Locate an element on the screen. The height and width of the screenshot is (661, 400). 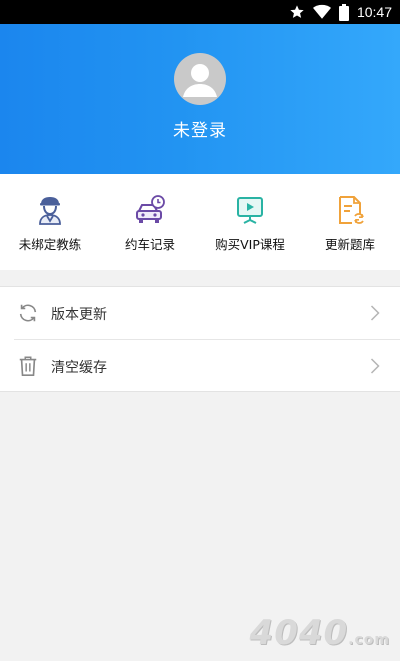
quick-item-coach: 未绑定教练 is located at coordinates (50, 222).